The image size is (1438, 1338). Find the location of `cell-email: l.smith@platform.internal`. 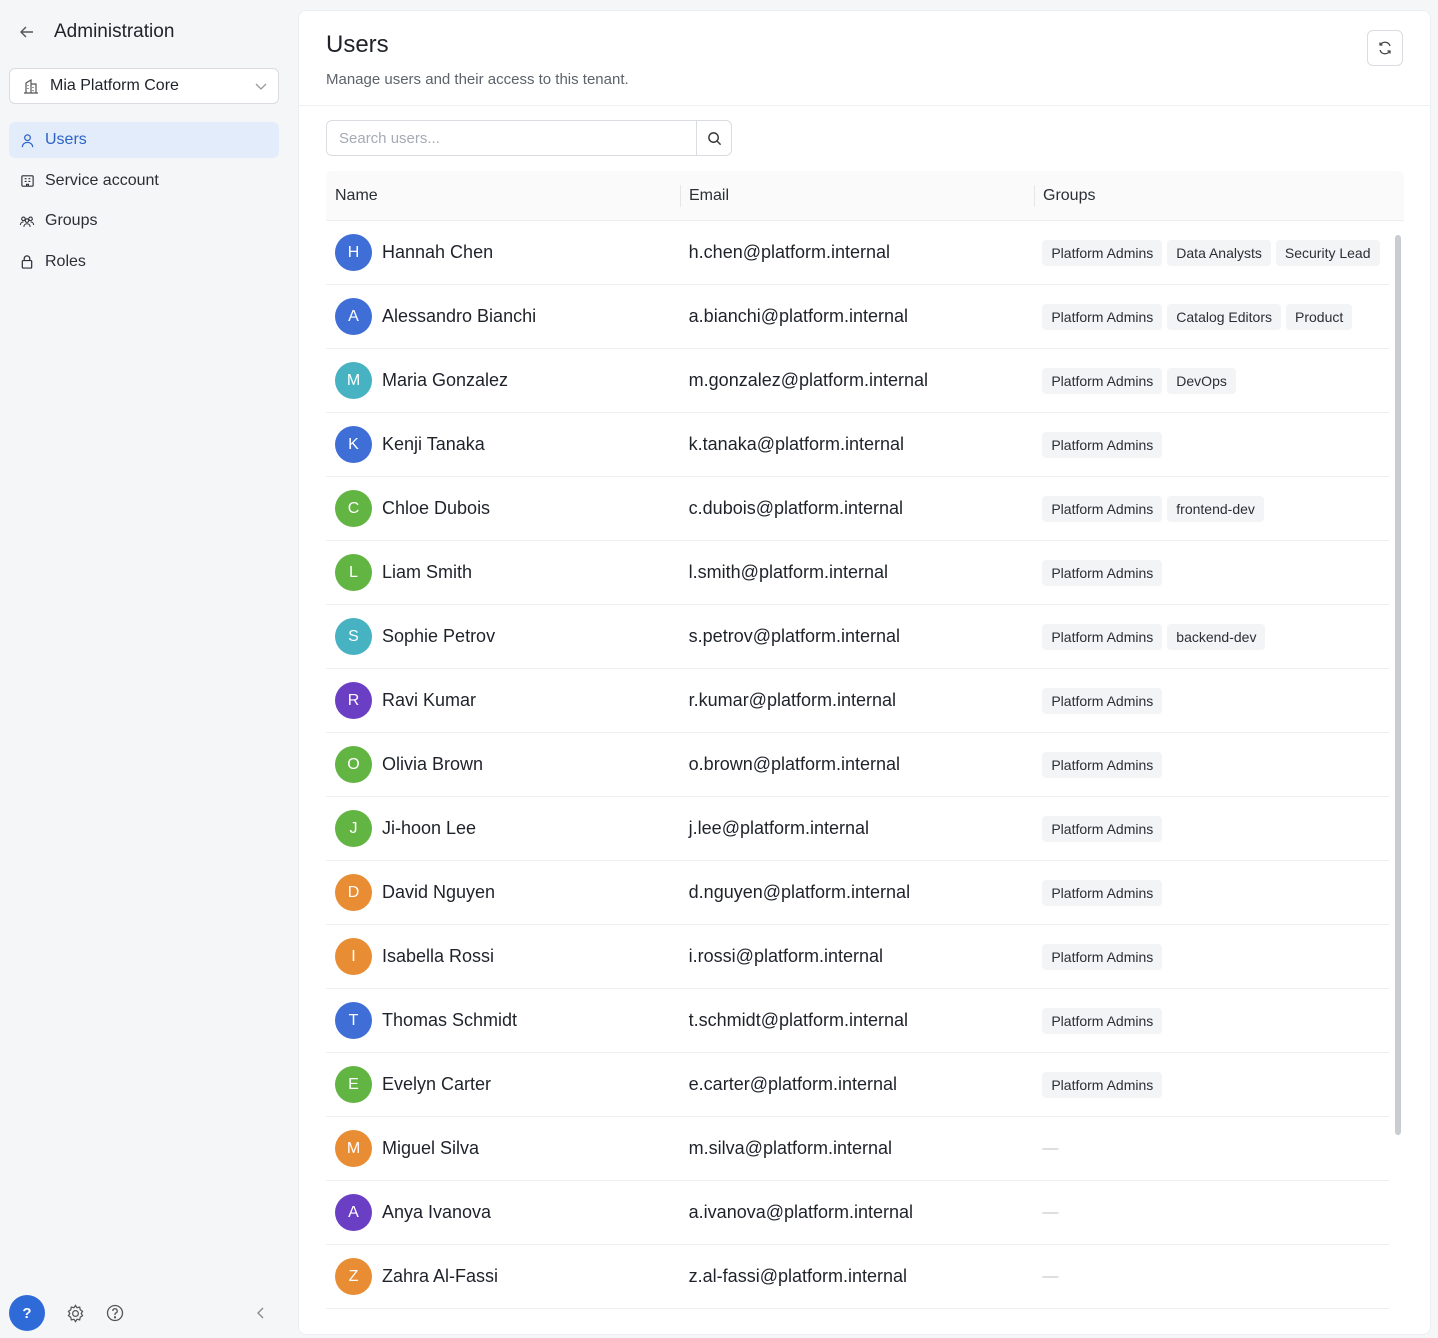

cell-email: l.smith@platform.internal is located at coordinates (857, 572).